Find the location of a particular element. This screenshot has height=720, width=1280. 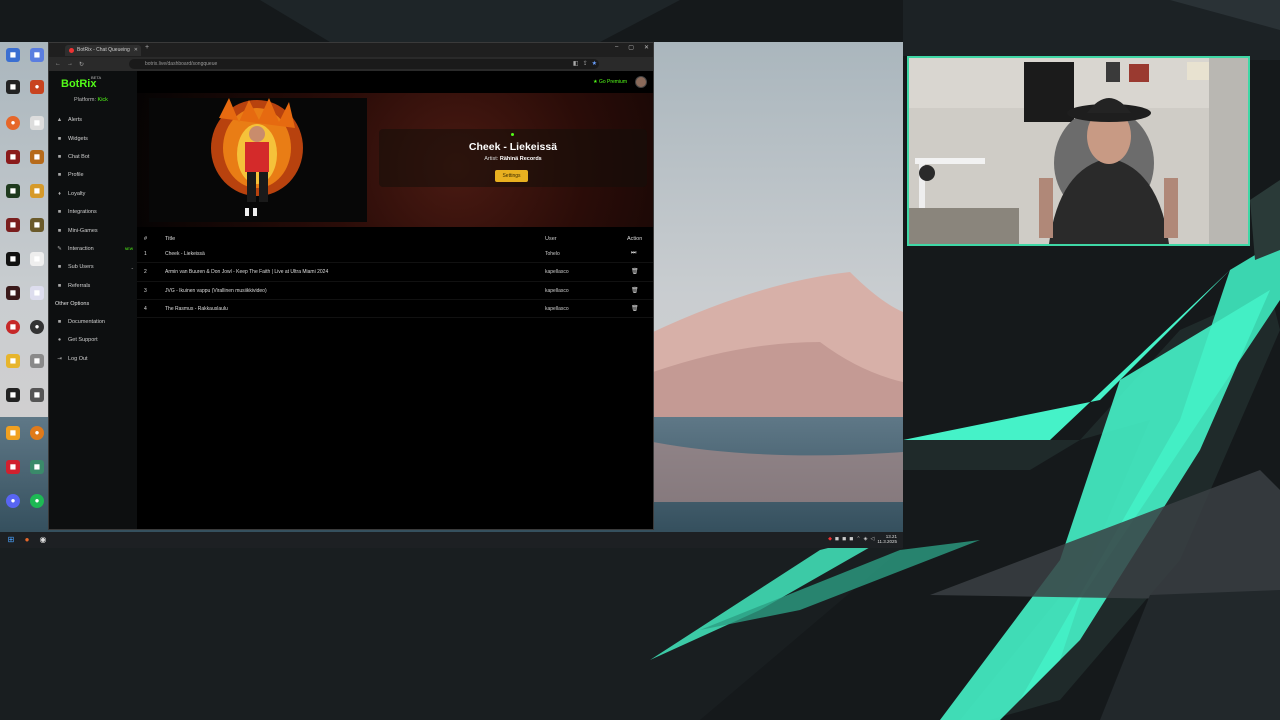

bell-icon: ▲ is located at coordinates (59, 120).